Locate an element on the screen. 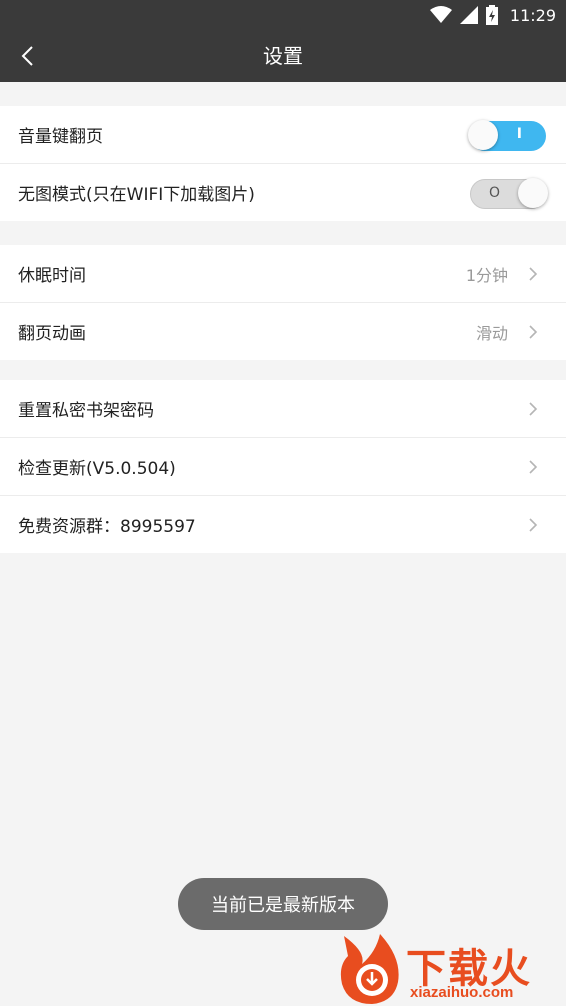  app-bar: 设置 is located at coordinates (283, 56).